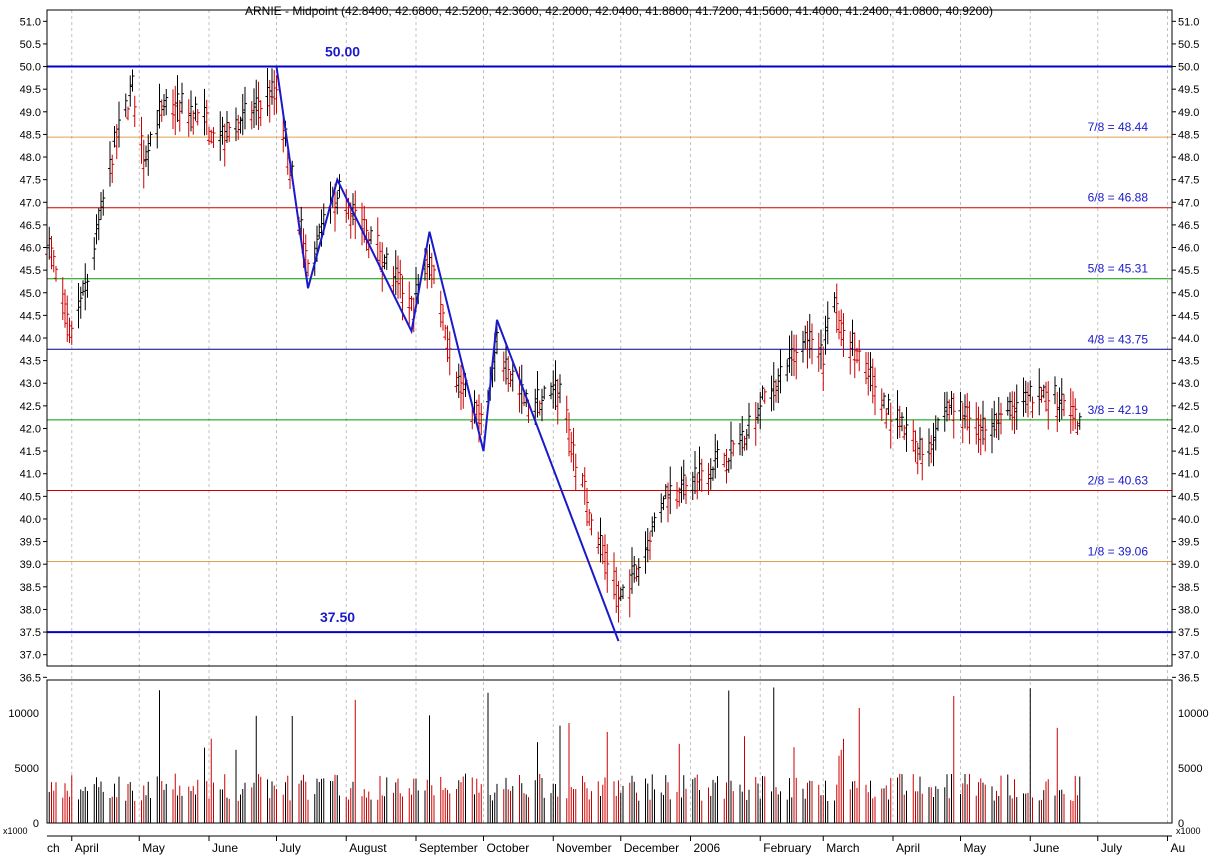  Describe the element at coordinates (30, 22) in the screenshot. I see `price-tick-label-left: 51.0` at that location.